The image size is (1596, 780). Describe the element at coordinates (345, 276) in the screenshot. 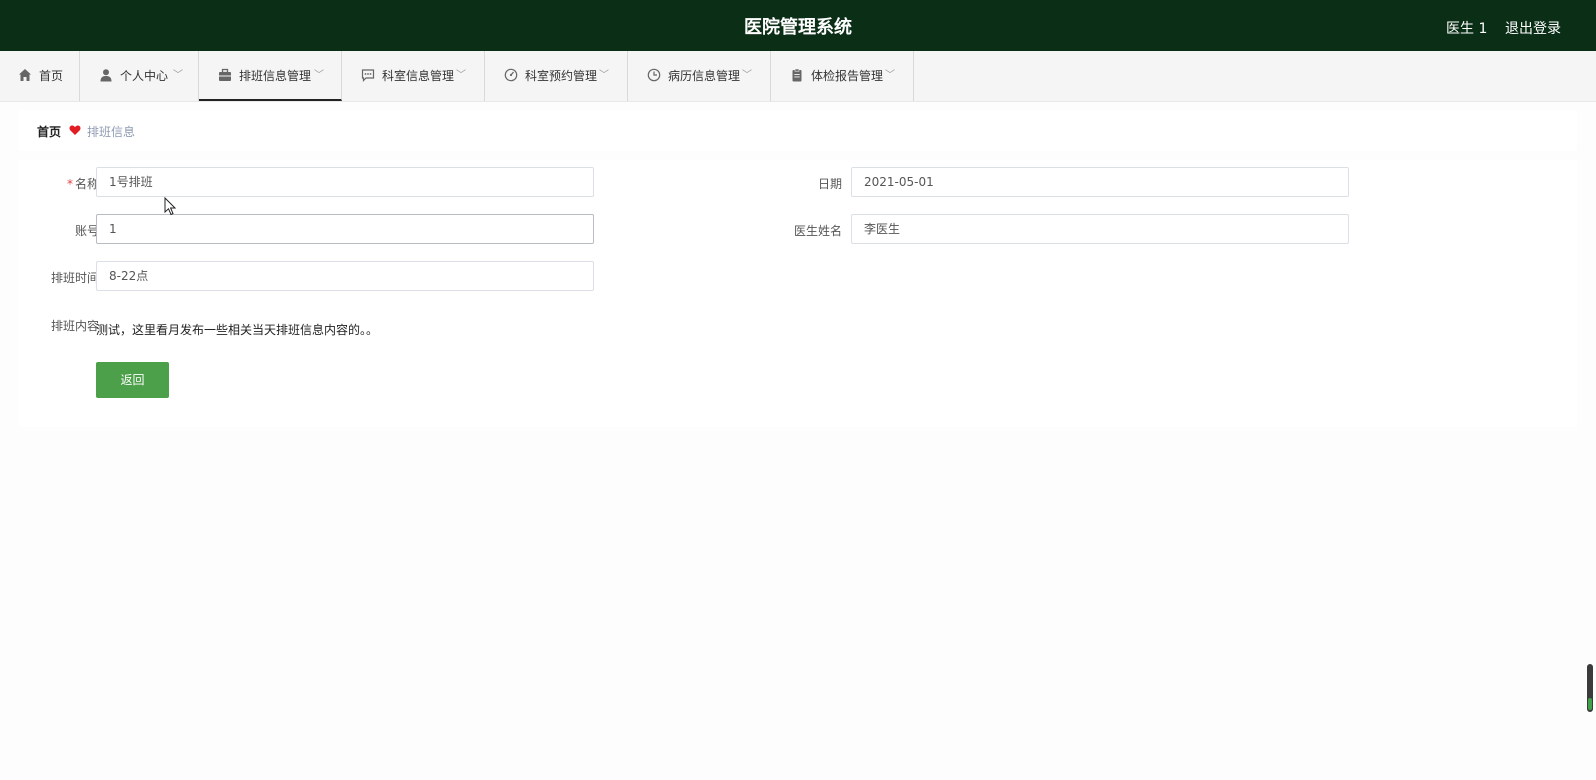

I see `schedule-time-field: 8-22点` at that location.